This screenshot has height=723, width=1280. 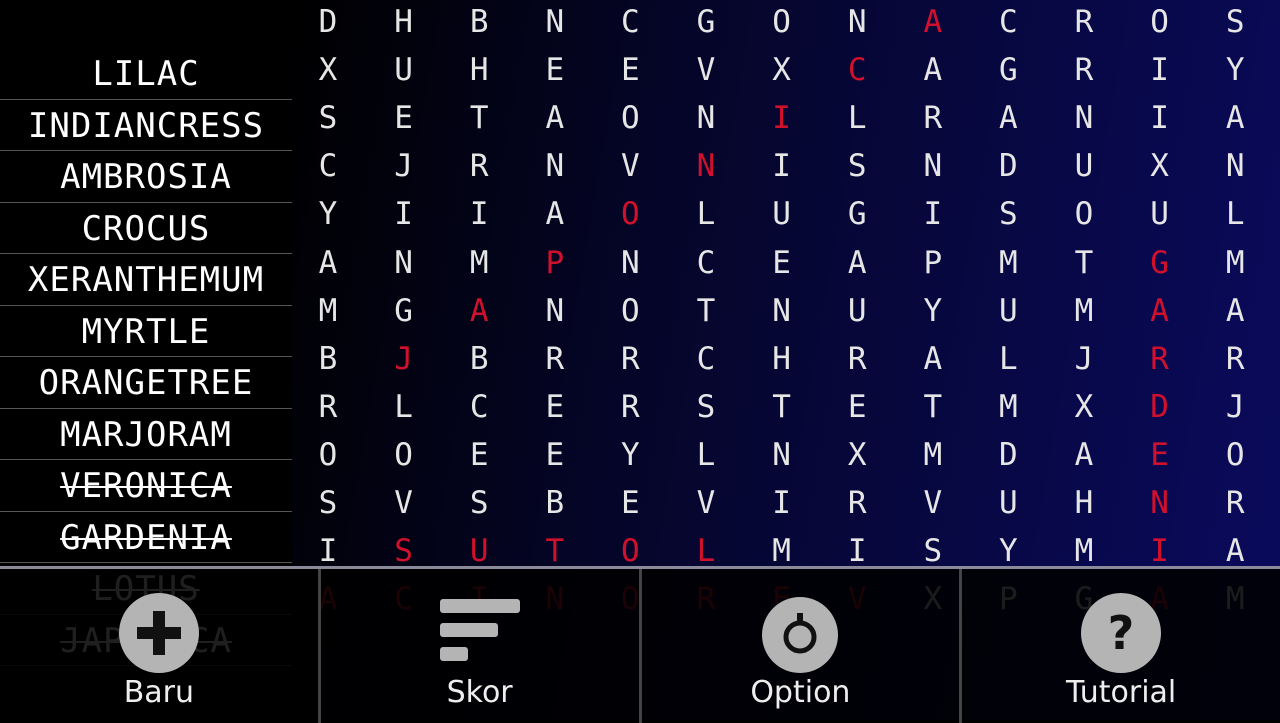 I want to click on grid-cell: P, so click(x=555, y=263).